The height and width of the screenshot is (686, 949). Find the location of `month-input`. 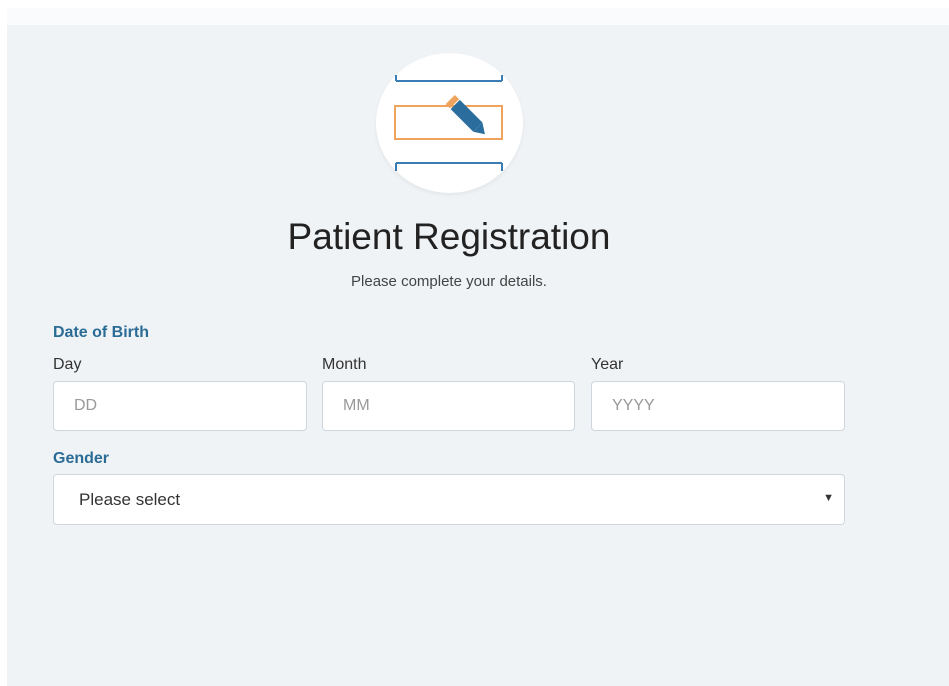

month-input is located at coordinates (448, 406).